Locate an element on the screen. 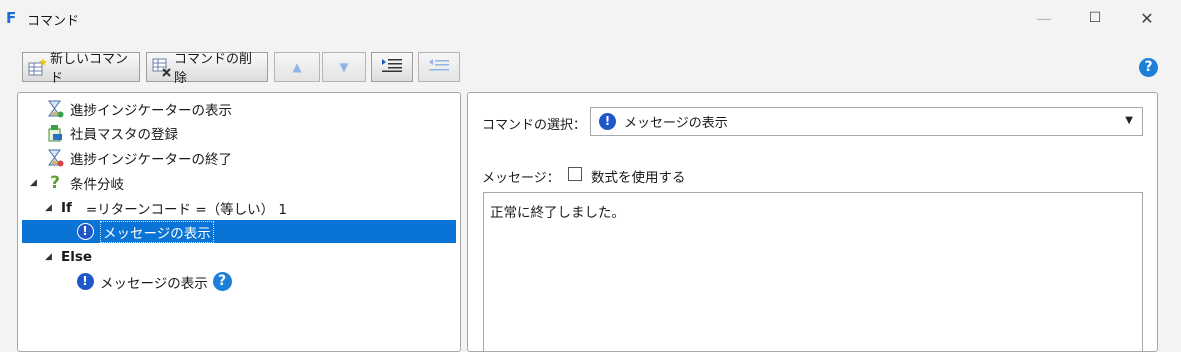 The image size is (1181, 352). close-icon: ✕ is located at coordinates (1147, 18).